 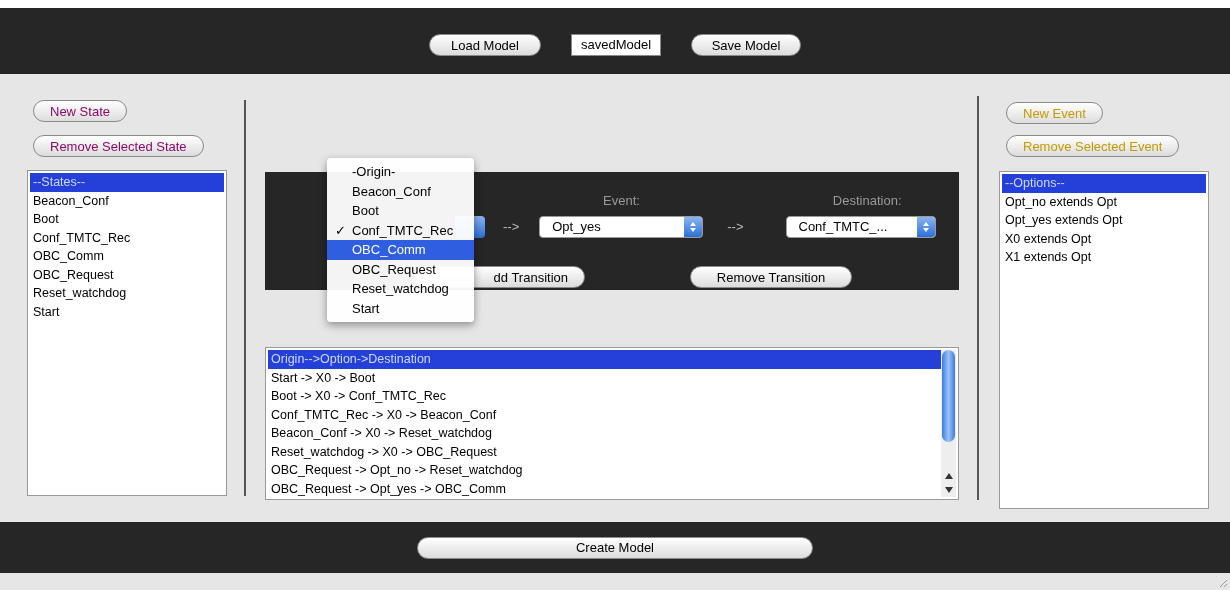 I want to click on event-select: Opt_yes, so click(x=621, y=227).